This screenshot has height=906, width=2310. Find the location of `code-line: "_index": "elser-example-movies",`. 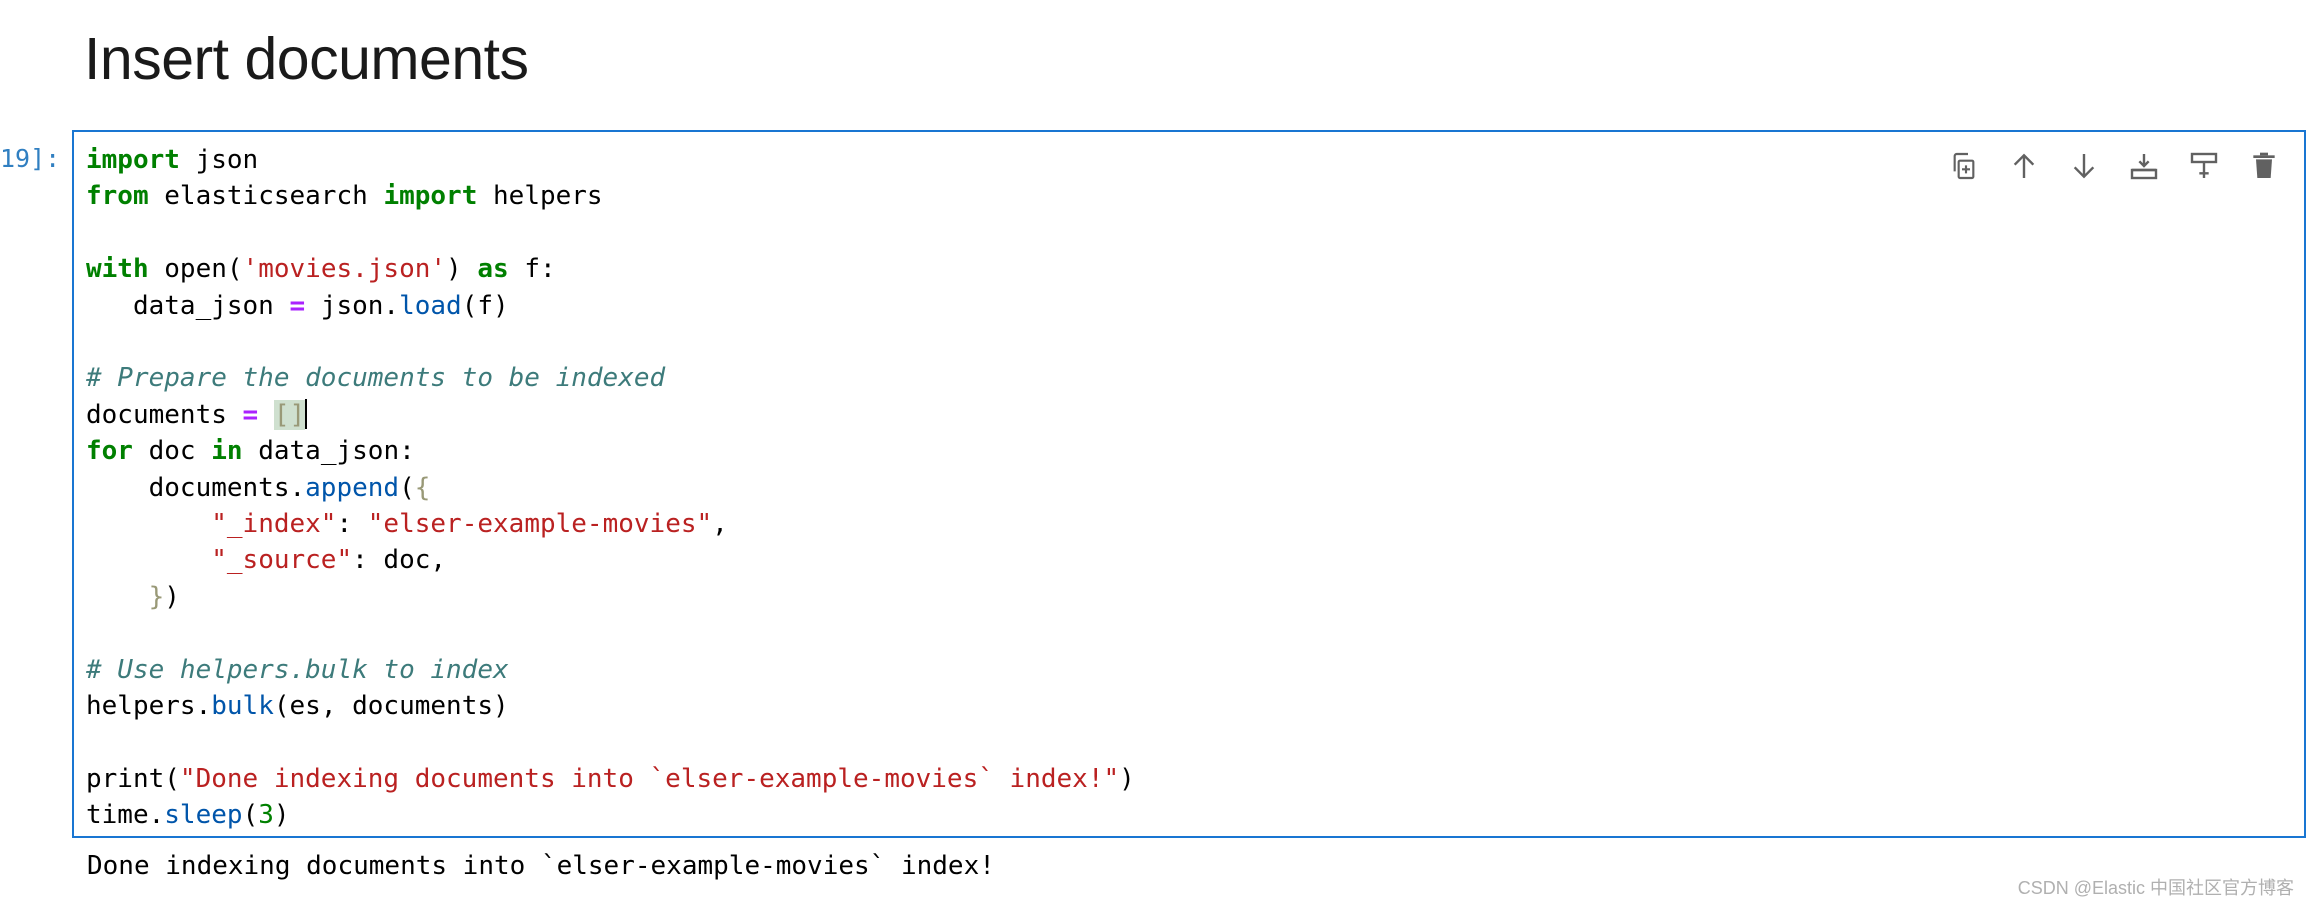

code-line: "_index": "elser-example-movies", is located at coordinates (469, 524).